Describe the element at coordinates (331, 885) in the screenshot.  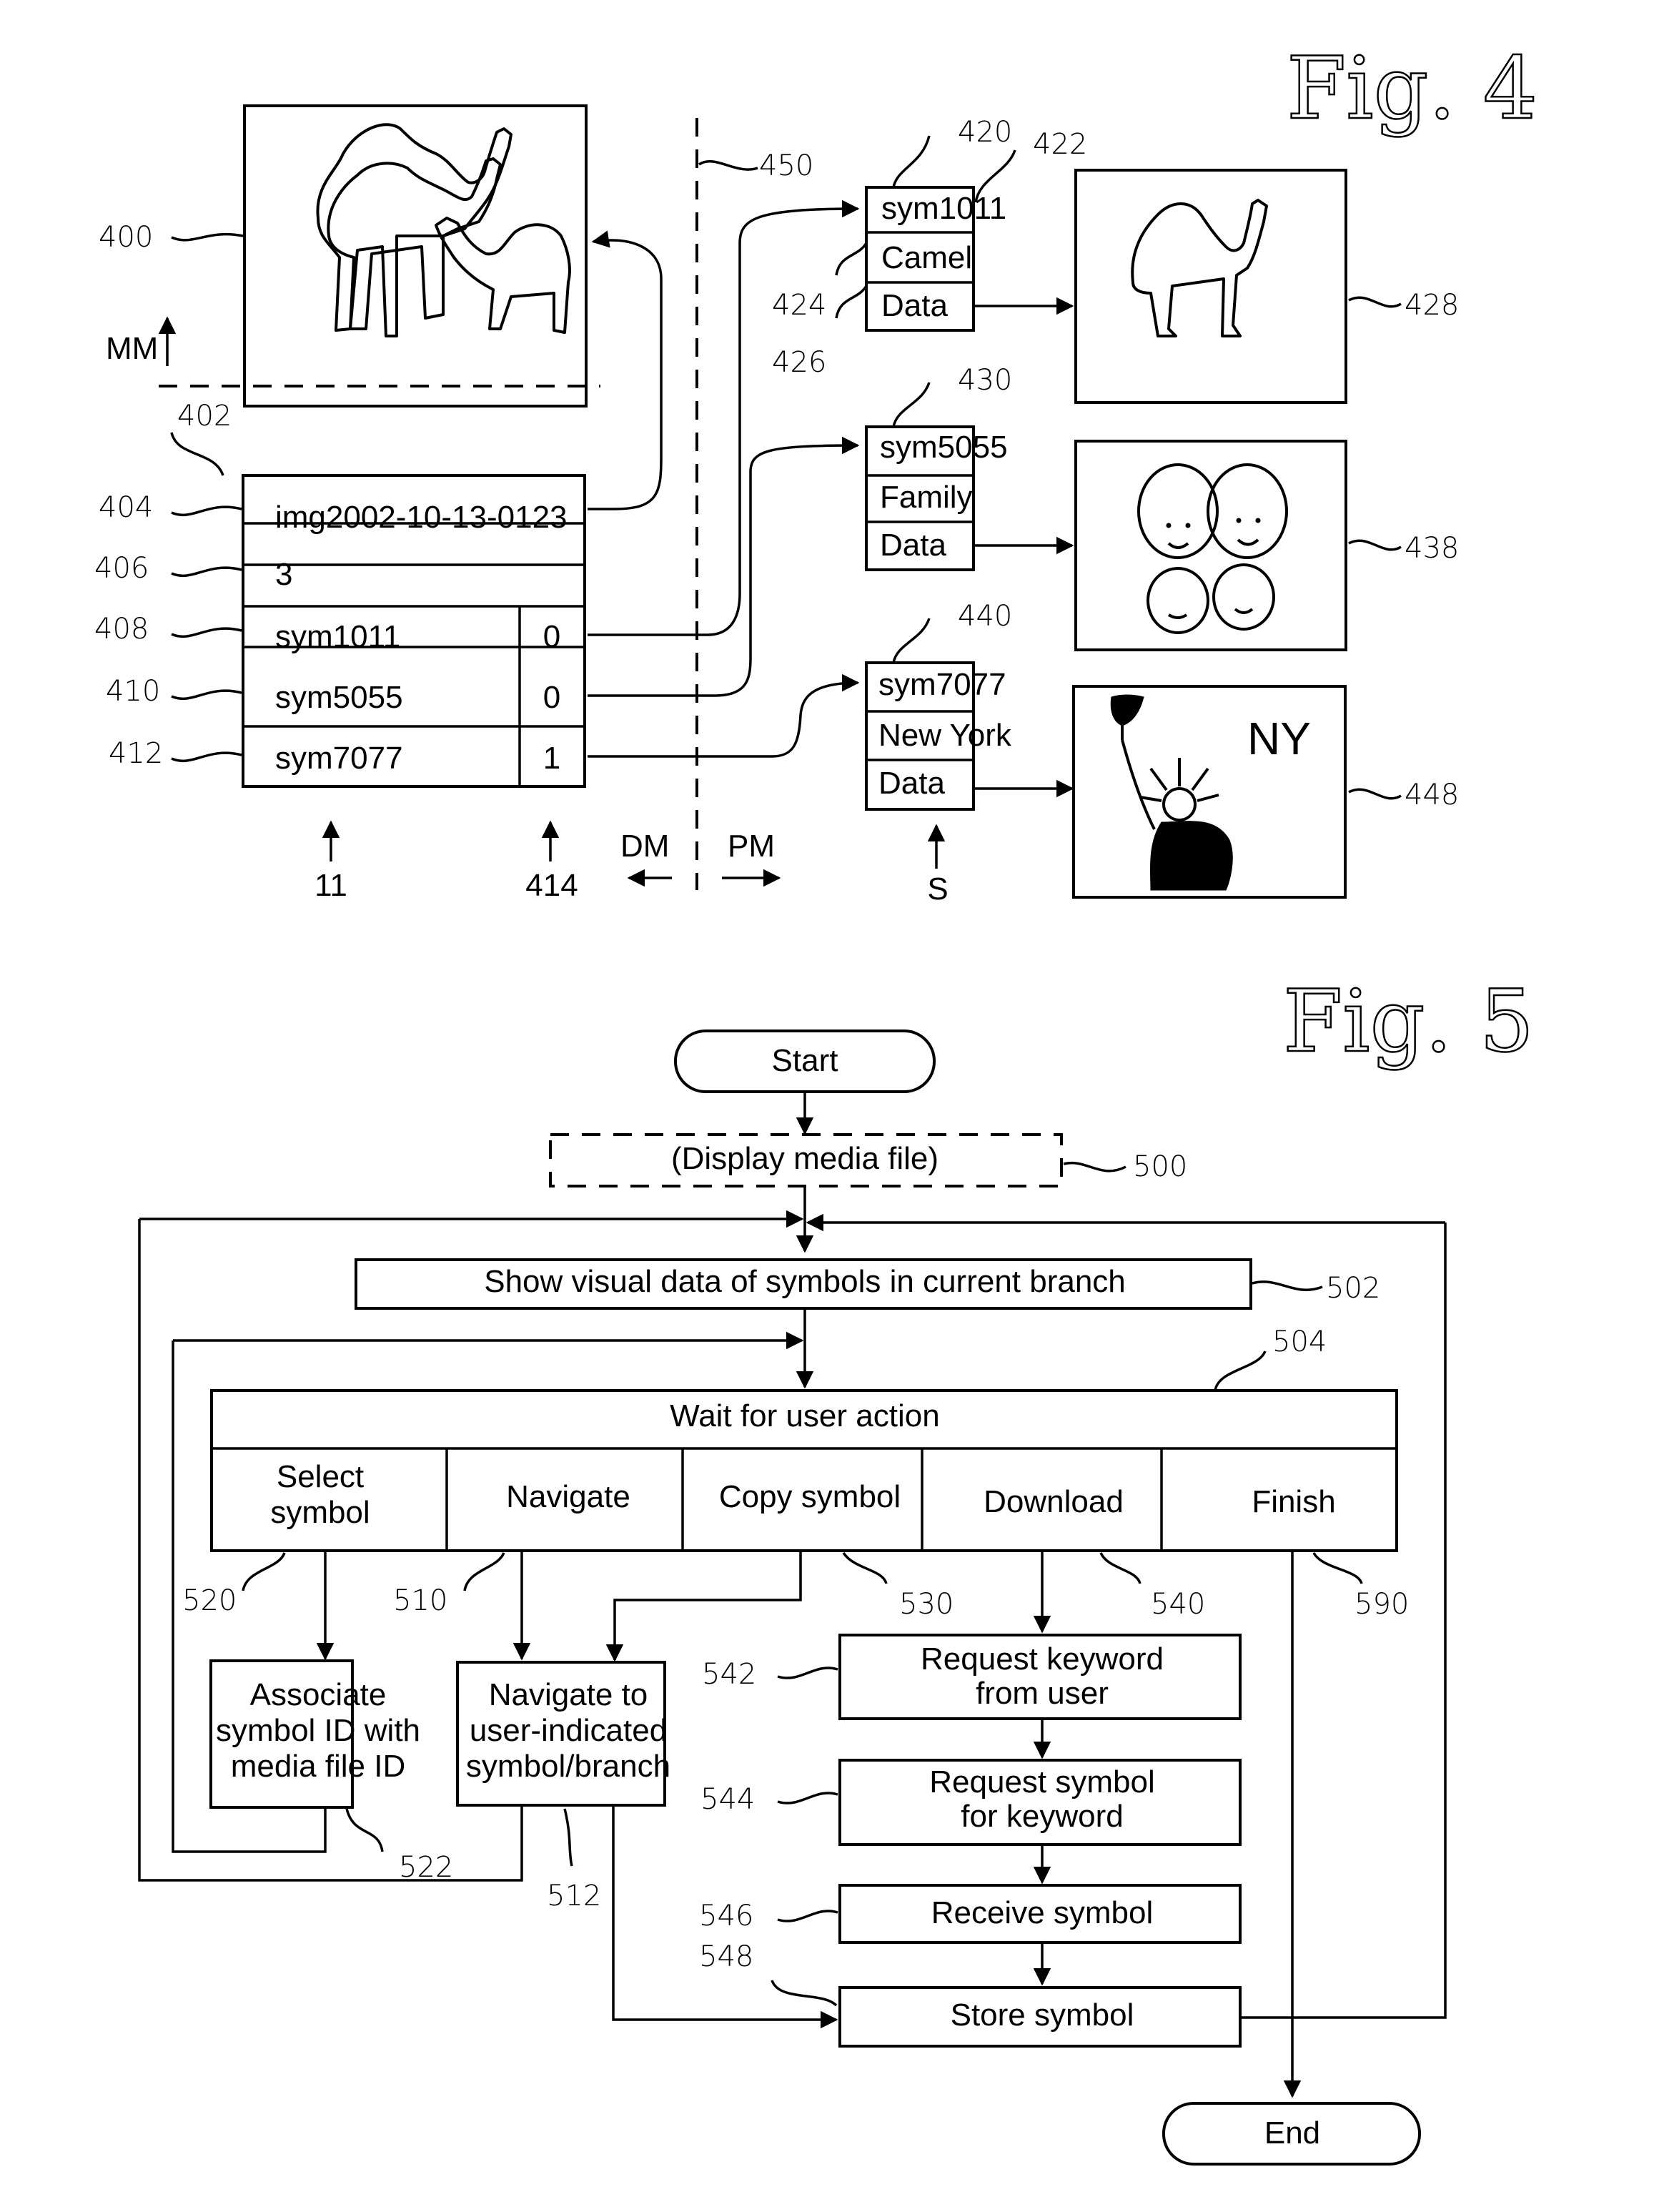
I see `ref-11: 11` at that location.